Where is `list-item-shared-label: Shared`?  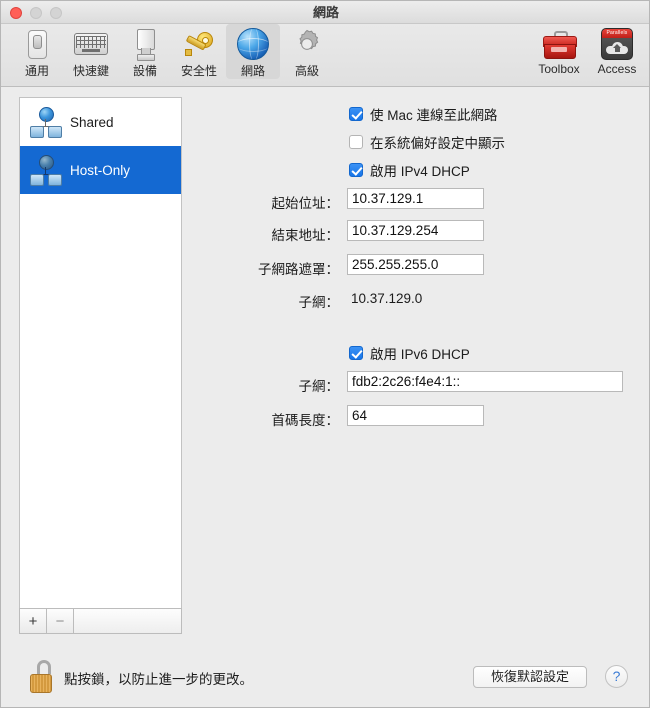 list-item-shared-label: Shared is located at coordinates (92, 122).